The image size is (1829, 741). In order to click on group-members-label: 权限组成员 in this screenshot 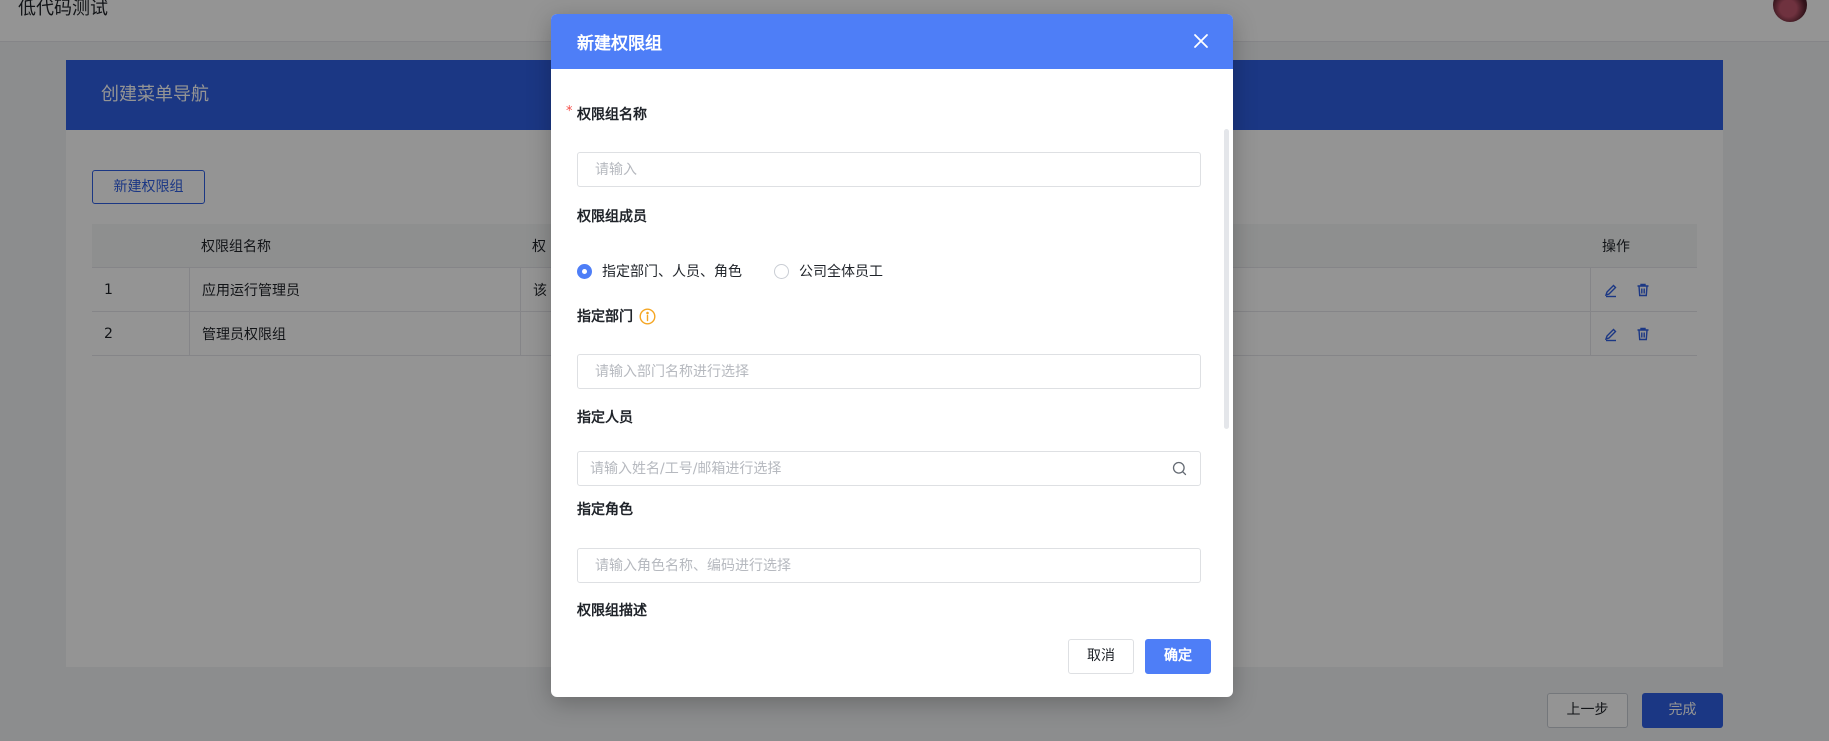, I will do `click(612, 216)`.